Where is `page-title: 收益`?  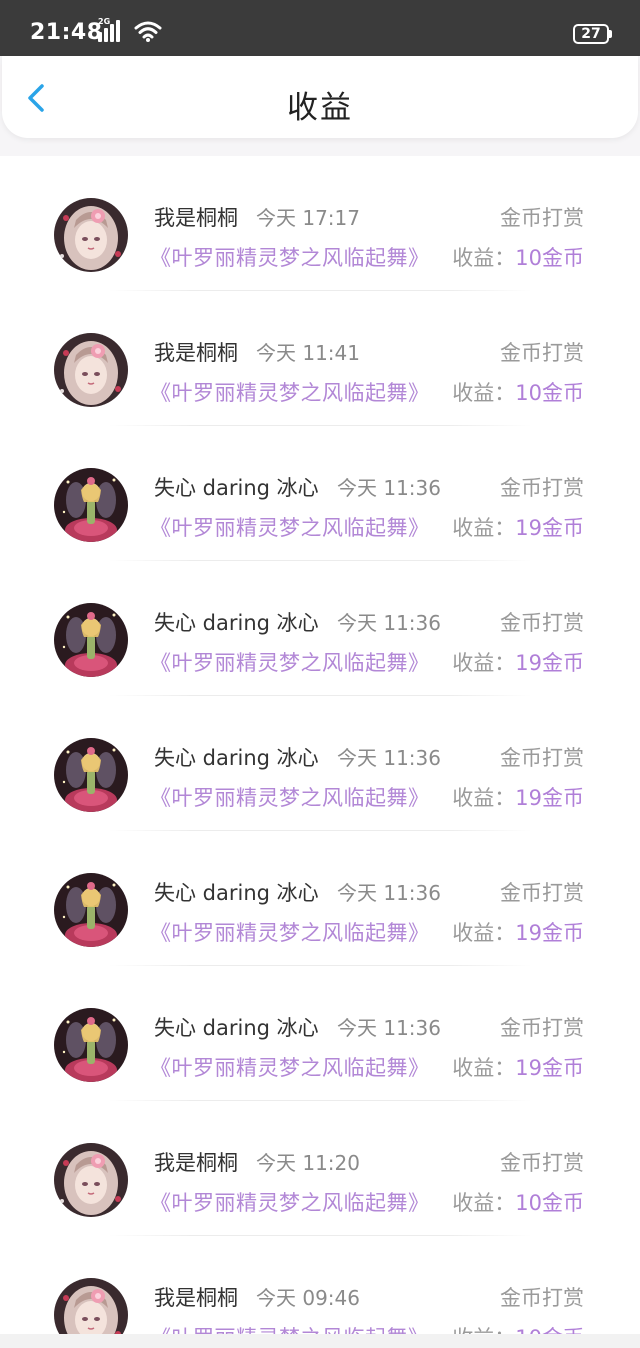
page-title: 收益 is located at coordinates (320, 108).